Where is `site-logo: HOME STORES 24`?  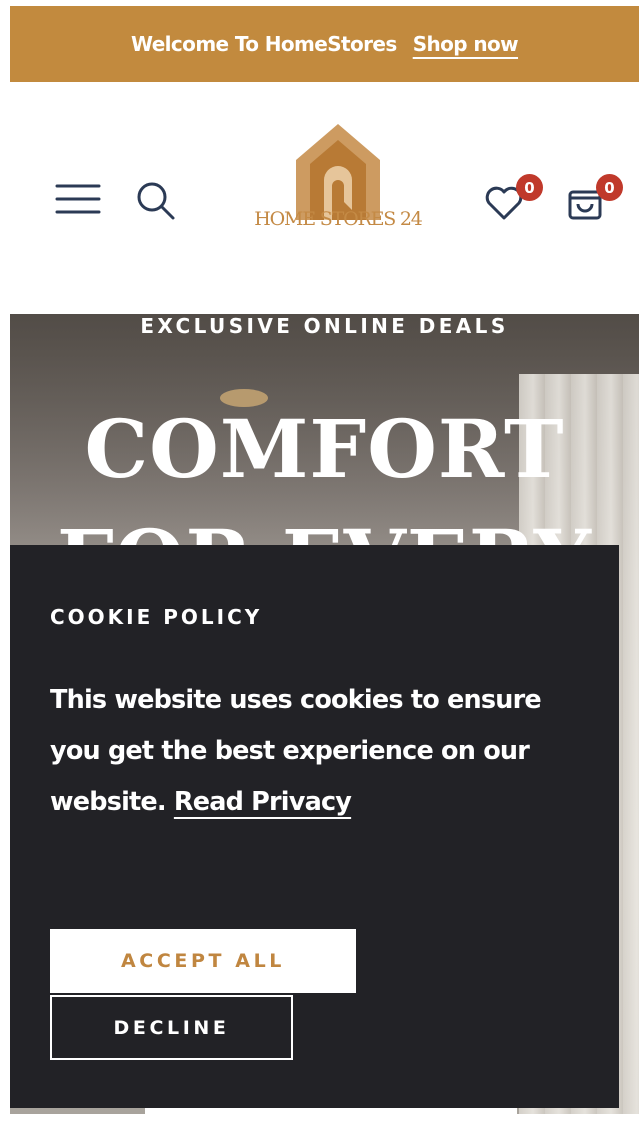
site-logo: HOME STORES 24 is located at coordinates (338, 182).